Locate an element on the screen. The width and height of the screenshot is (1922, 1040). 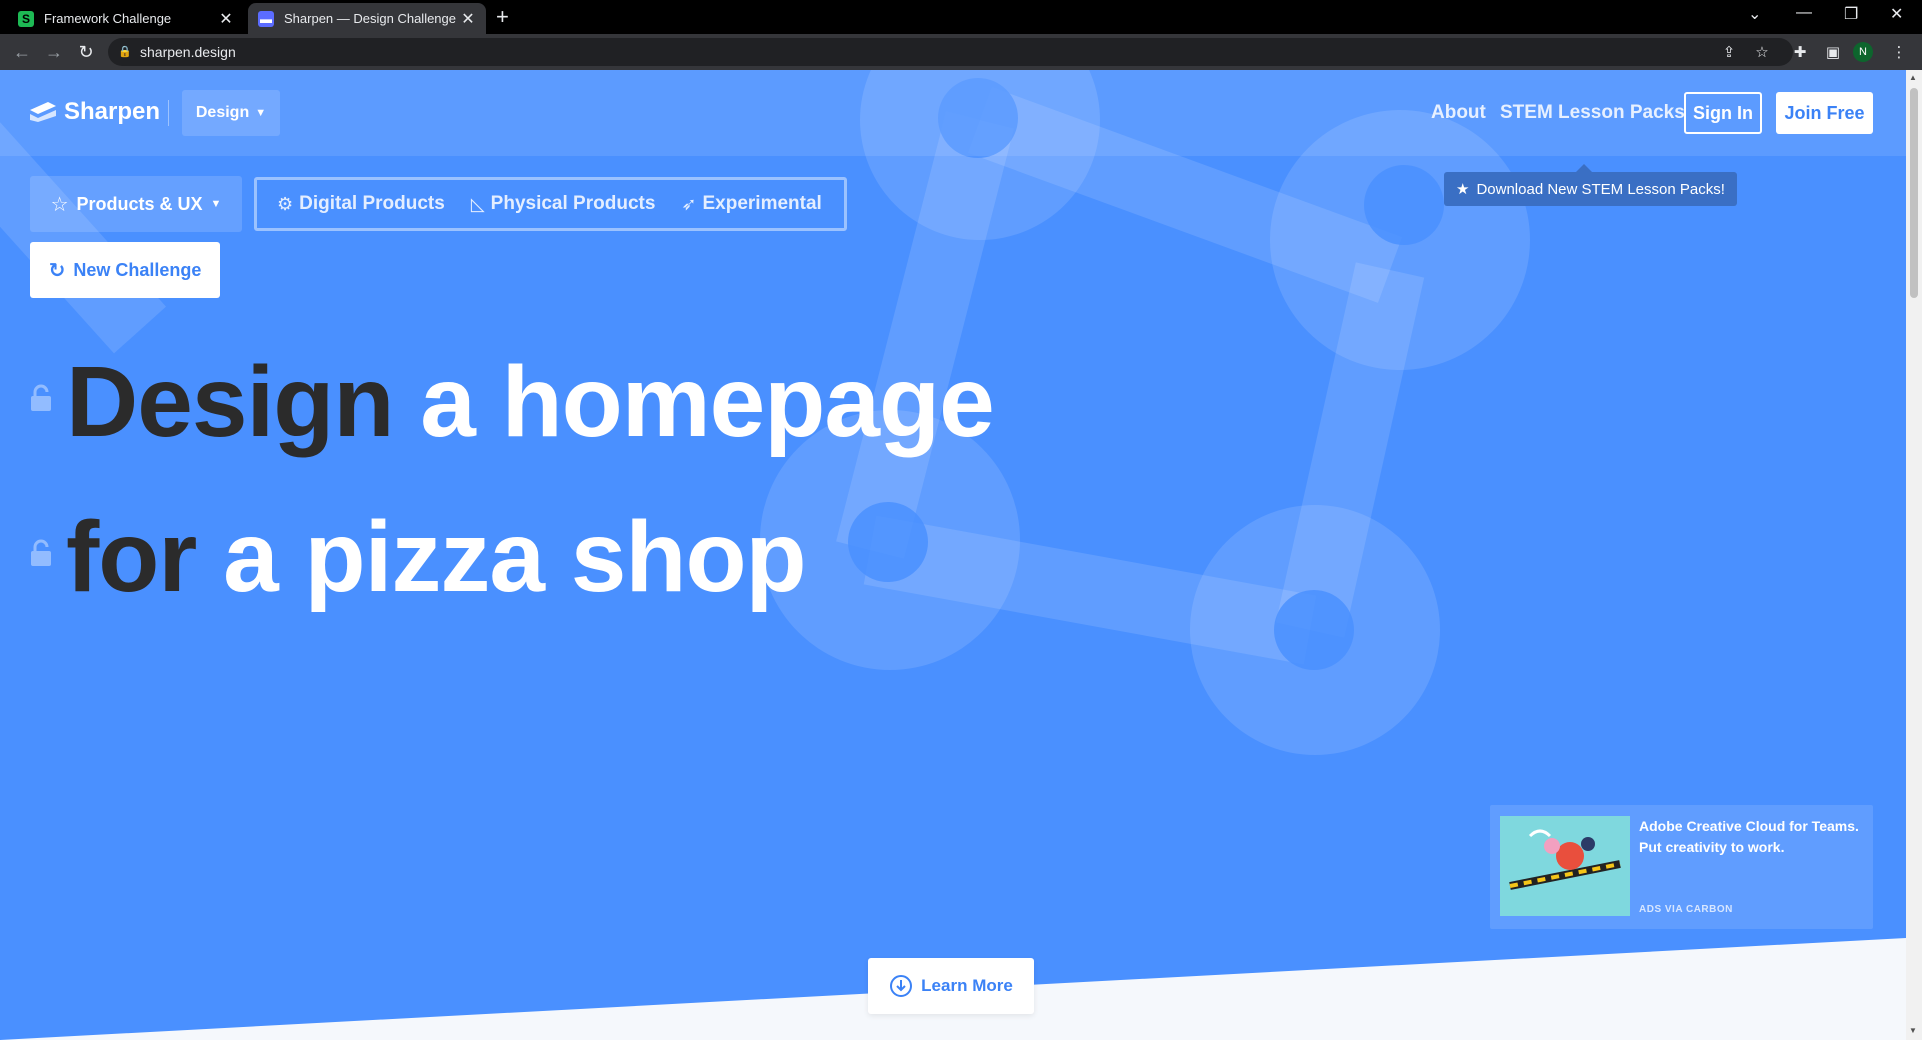
tab-experimental: ➶ Experimental is located at coordinates (751, 204).